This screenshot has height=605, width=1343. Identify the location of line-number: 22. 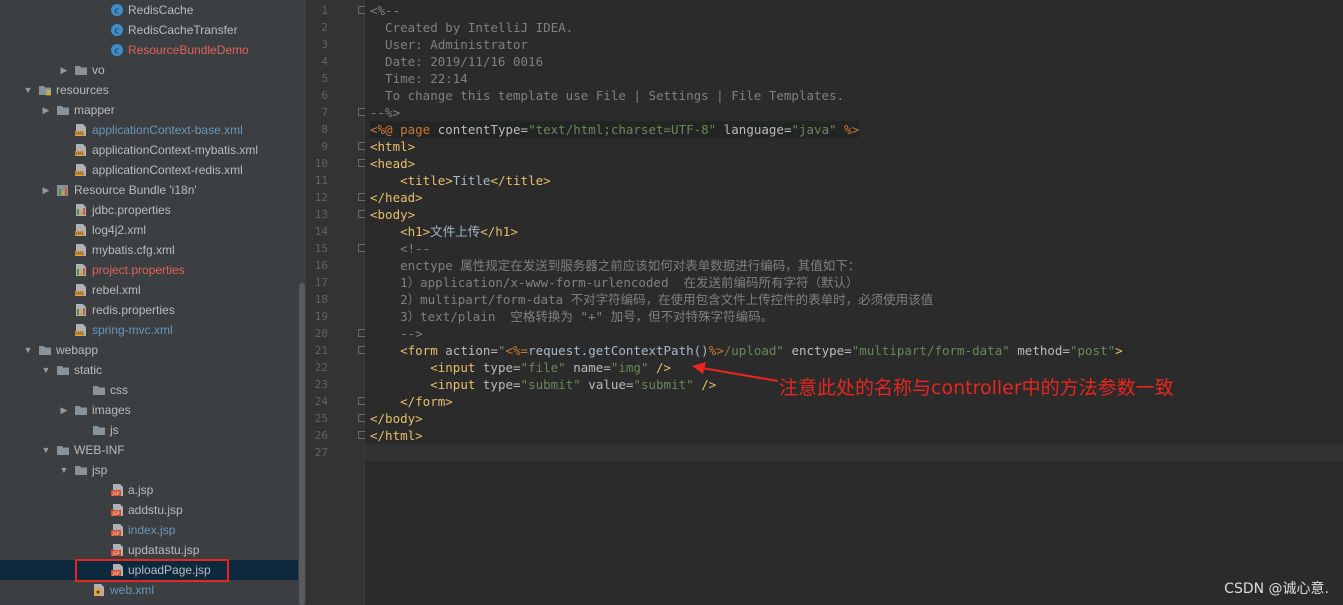
(321, 367).